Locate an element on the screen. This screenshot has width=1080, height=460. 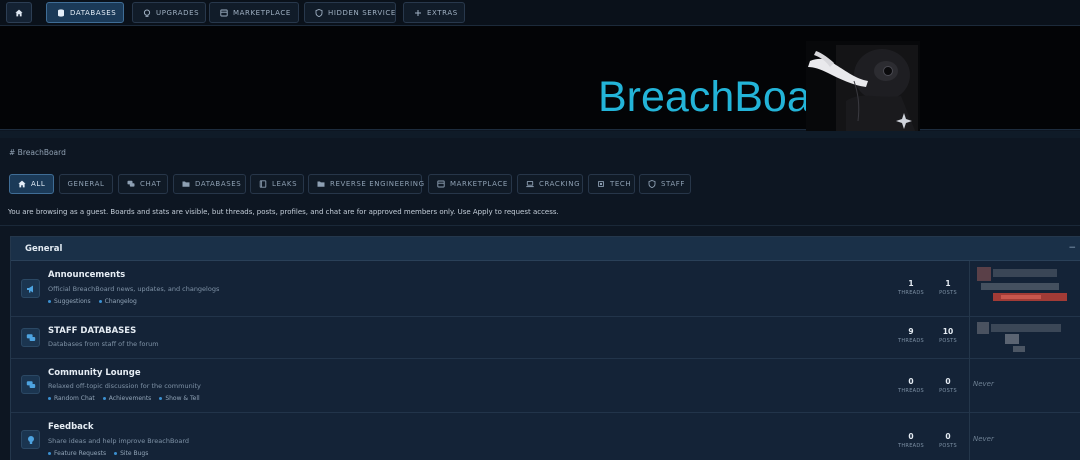
category-databases-button: DATABASES is located at coordinates (209, 184).